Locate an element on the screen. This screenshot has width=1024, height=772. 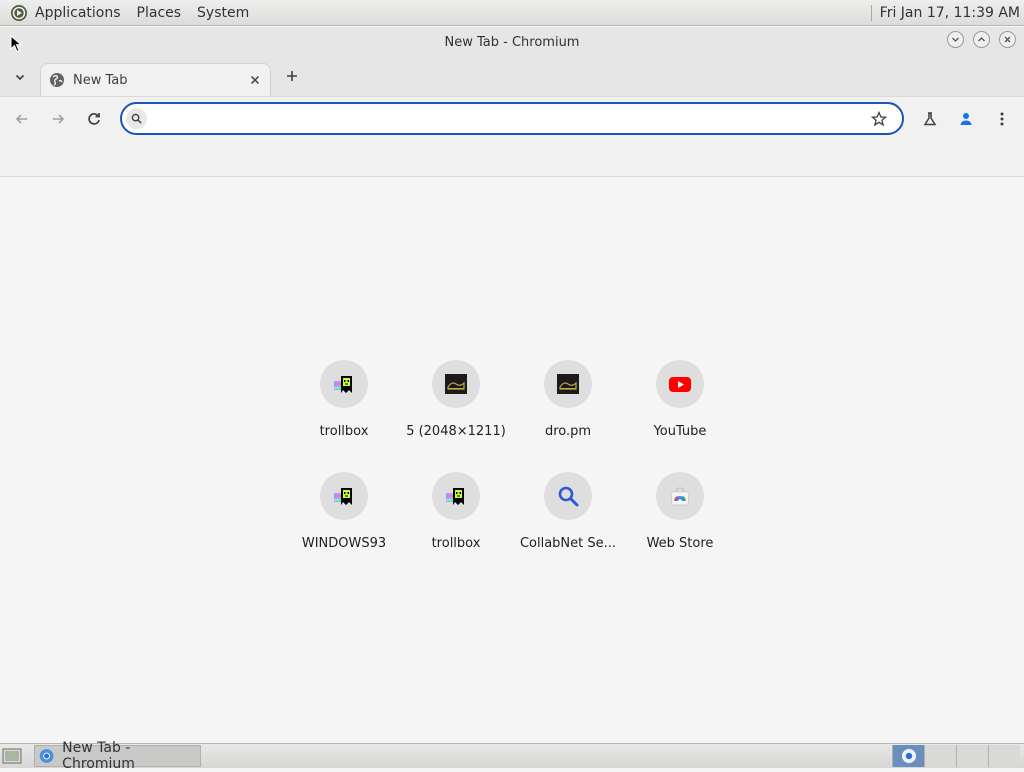
back-button is located at coordinates (22, 119).